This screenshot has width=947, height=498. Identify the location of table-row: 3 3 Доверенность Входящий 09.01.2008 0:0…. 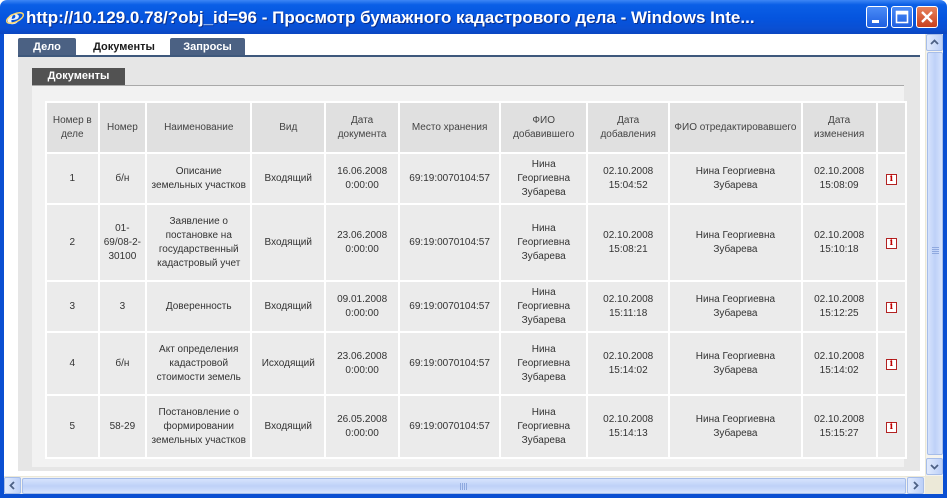
(476, 306).